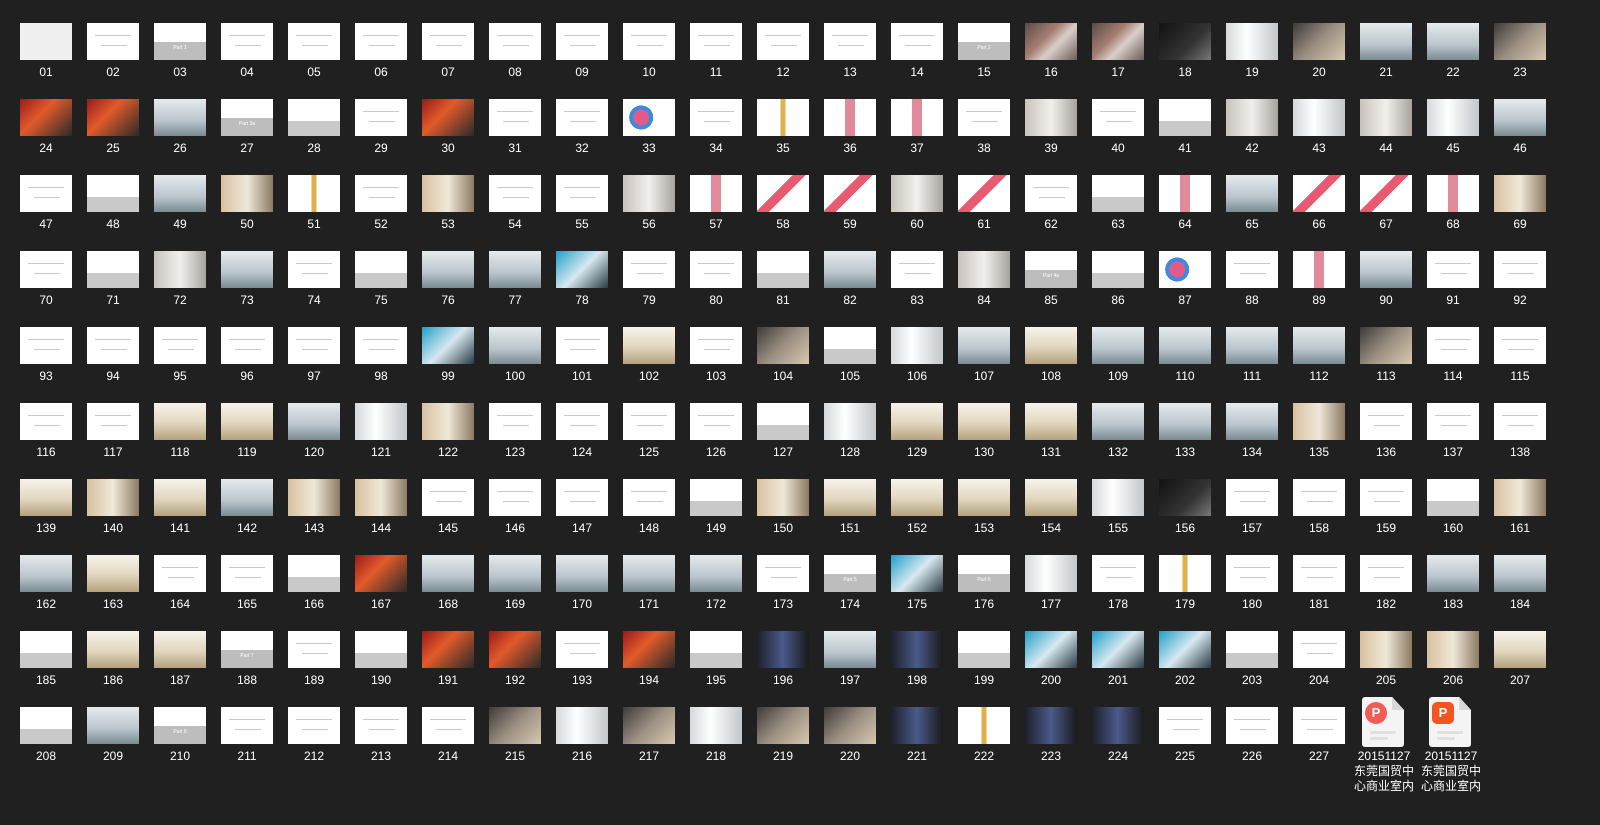  Describe the element at coordinates (1386, 56) in the screenshot. I see `slide-thumbnail-item: 21` at that location.